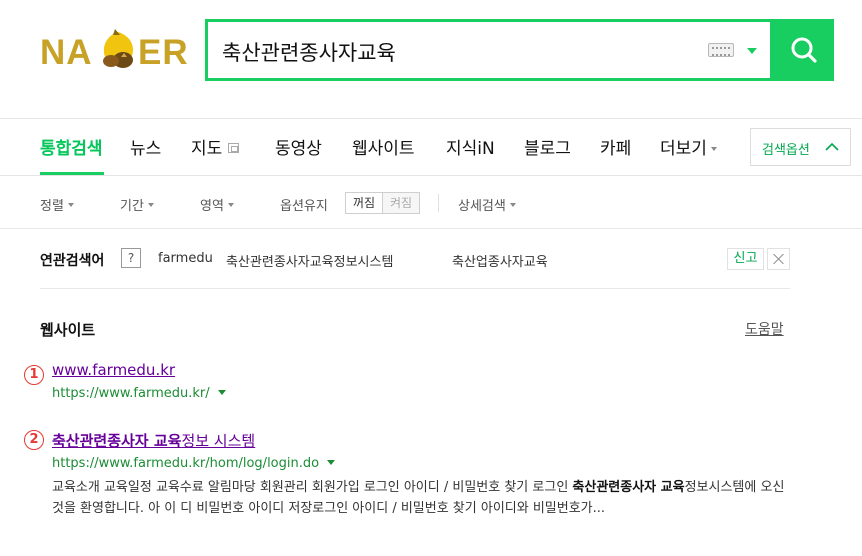 This screenshot has width=862, height=556. I want to click on filter-area: 영역, so click(217, 204).